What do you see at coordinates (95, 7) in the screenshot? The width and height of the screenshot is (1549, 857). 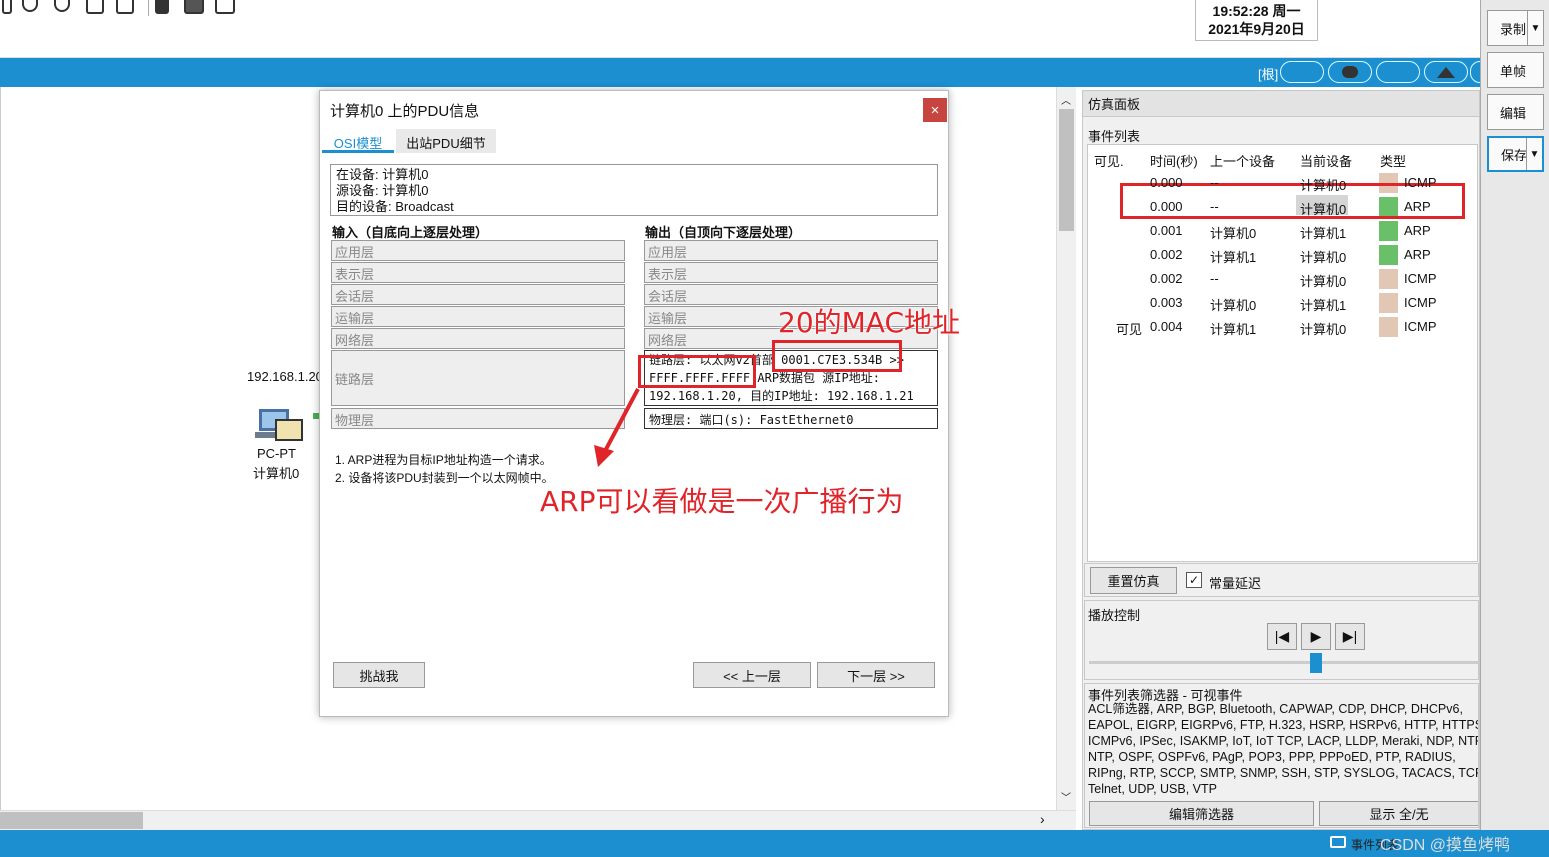 I see `rectangle-icon` at bounding box center [95, 7].